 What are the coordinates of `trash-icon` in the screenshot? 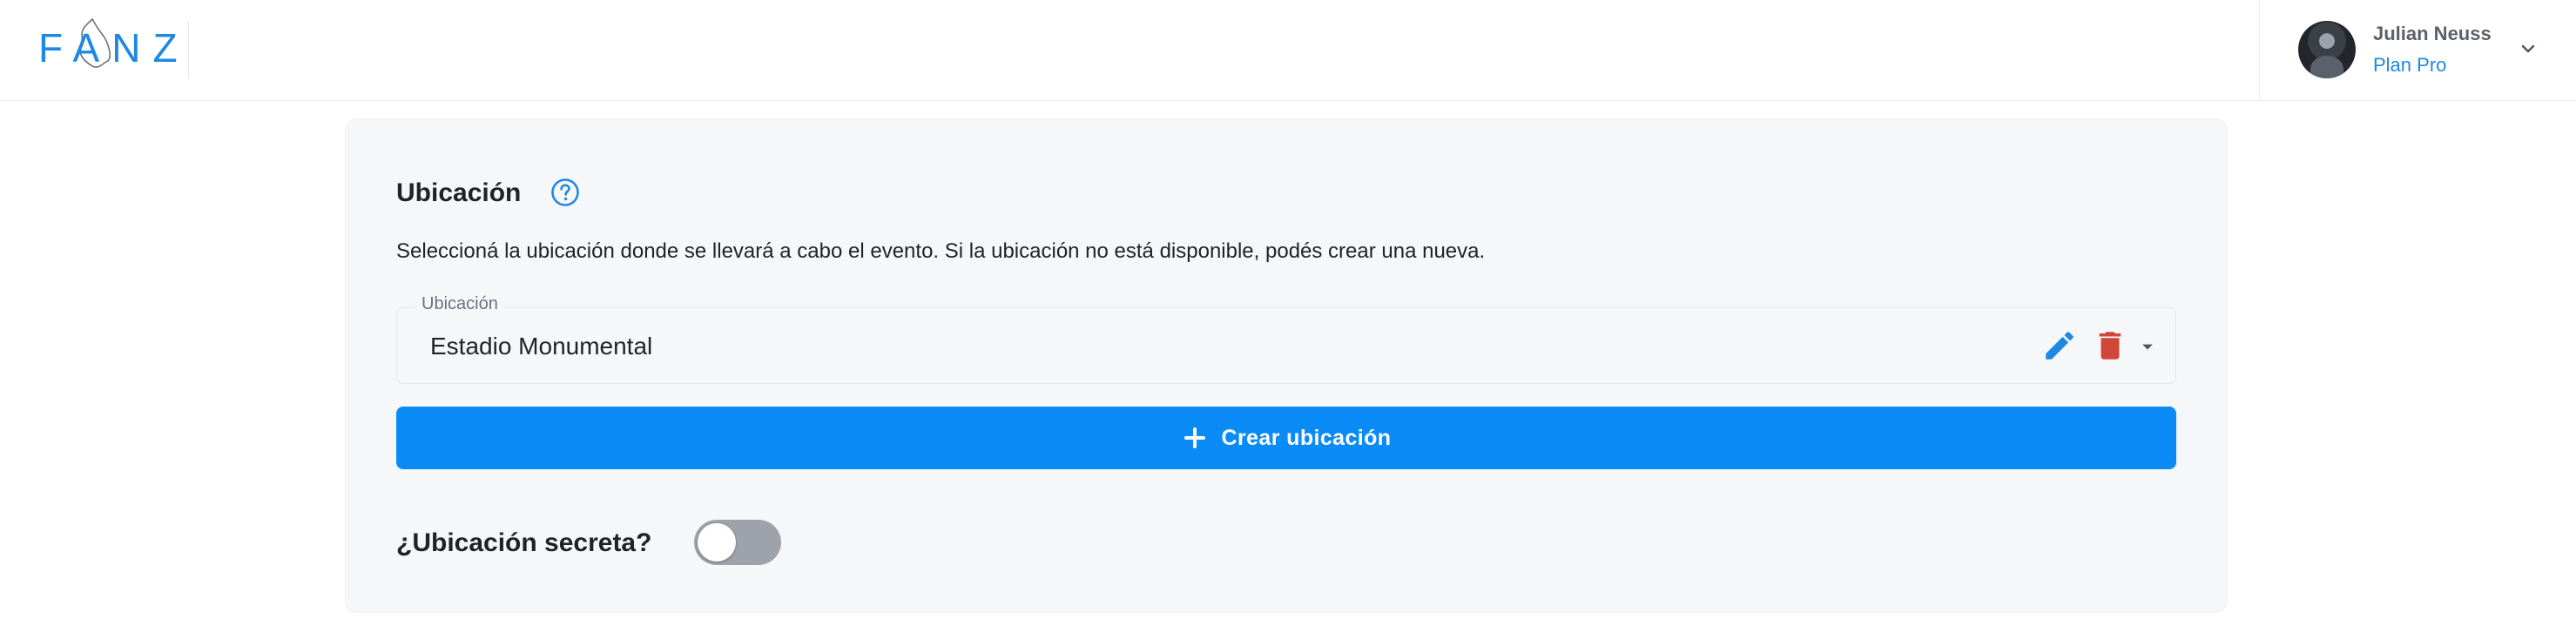 It's located at (2110, 345).